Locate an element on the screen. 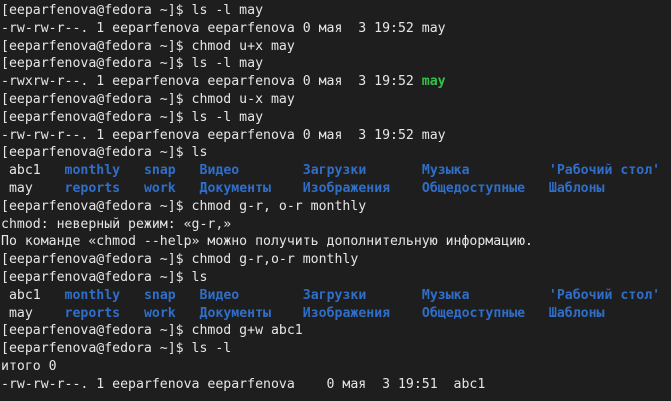 The height and width of the screenshot is (401, 671). terminal-line: chmod: неверный режим: «g-r,» is located at coordinates (336, 225).